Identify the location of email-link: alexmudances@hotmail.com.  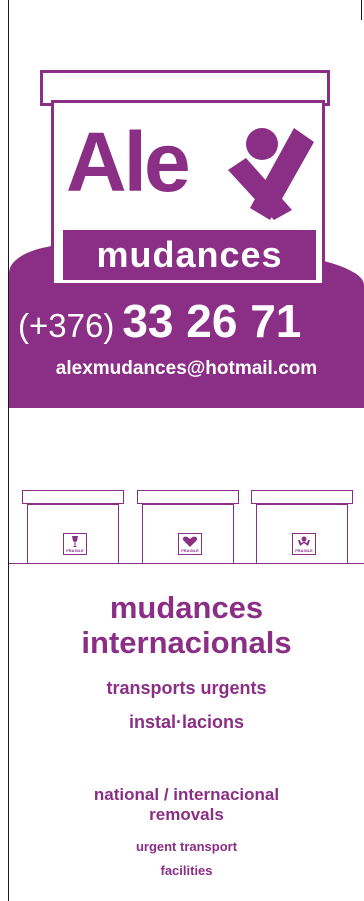
(186, 369).